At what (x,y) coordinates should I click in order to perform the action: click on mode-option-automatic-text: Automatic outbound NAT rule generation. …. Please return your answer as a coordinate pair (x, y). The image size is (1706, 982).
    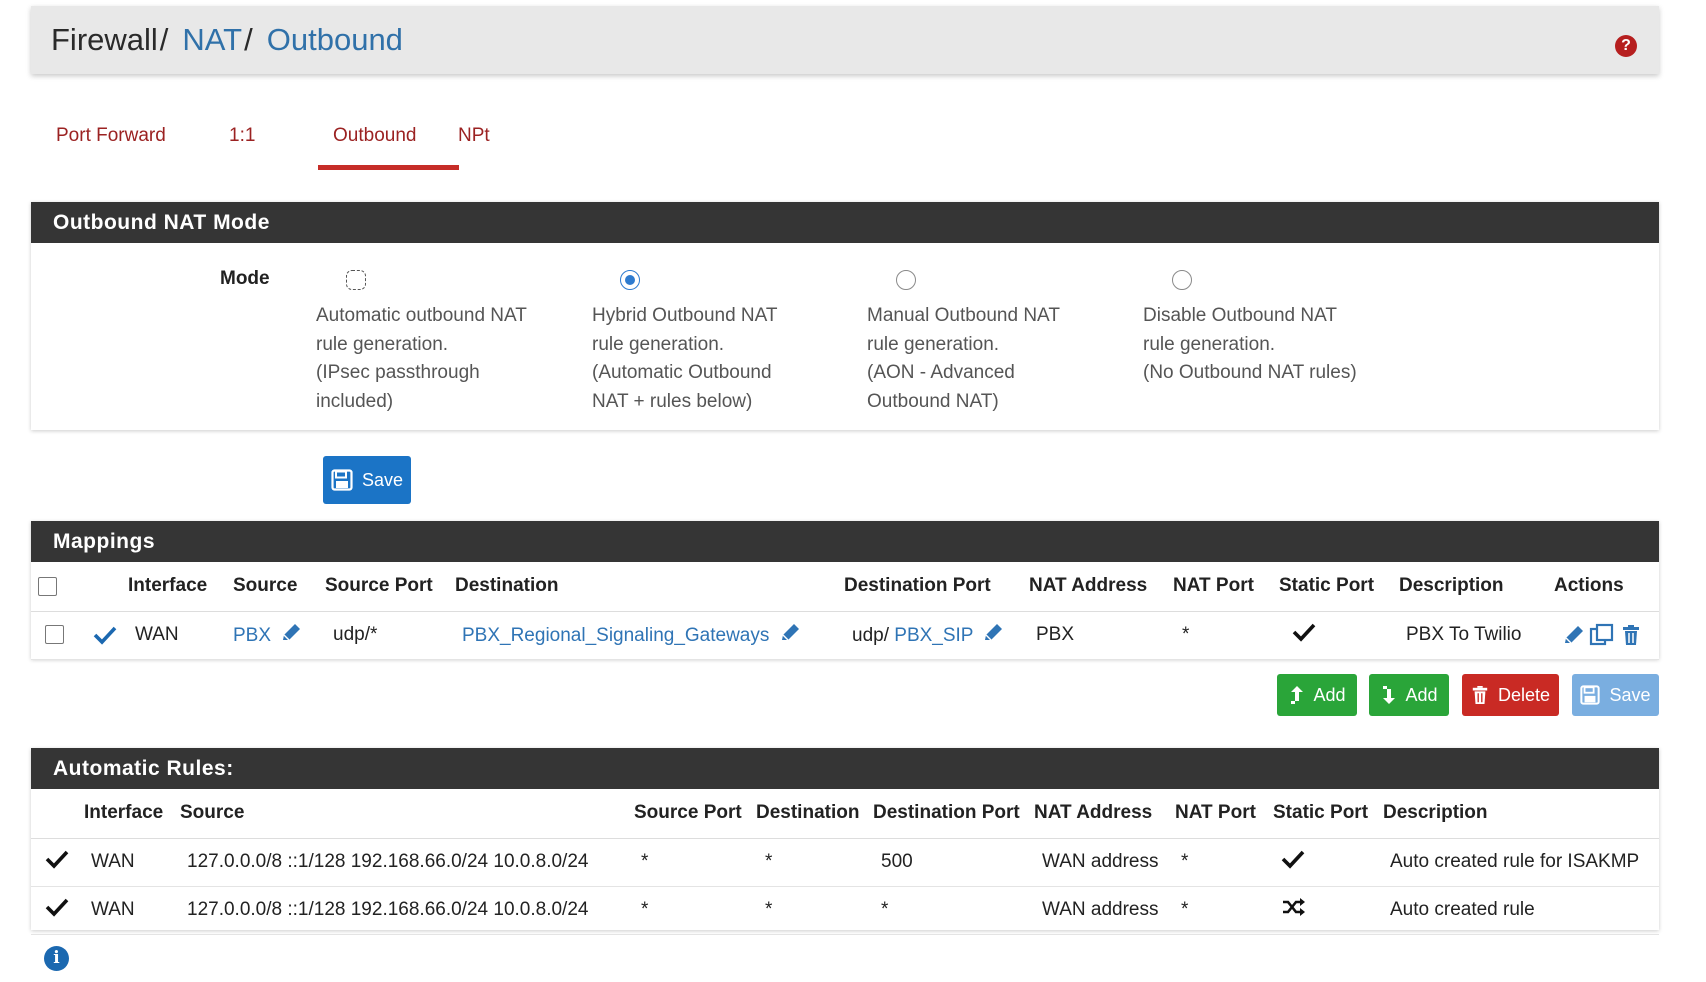
    Looking at the image, I should click on (421, 359).